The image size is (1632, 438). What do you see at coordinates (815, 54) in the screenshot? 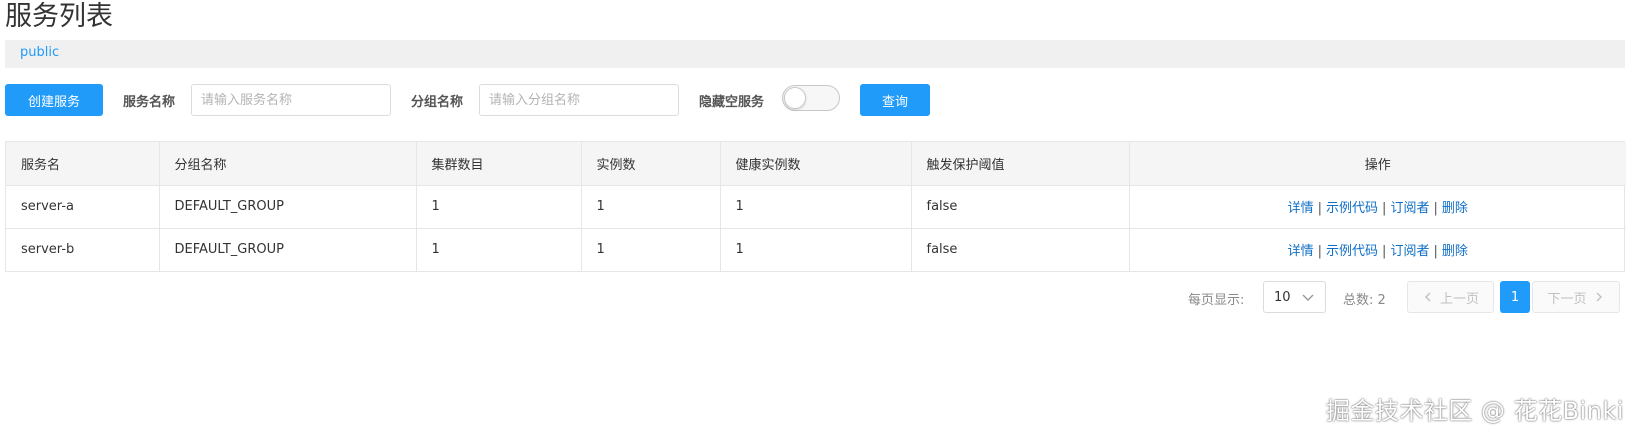
I see `namespace-bar: public` at bounding box center [815, 54].